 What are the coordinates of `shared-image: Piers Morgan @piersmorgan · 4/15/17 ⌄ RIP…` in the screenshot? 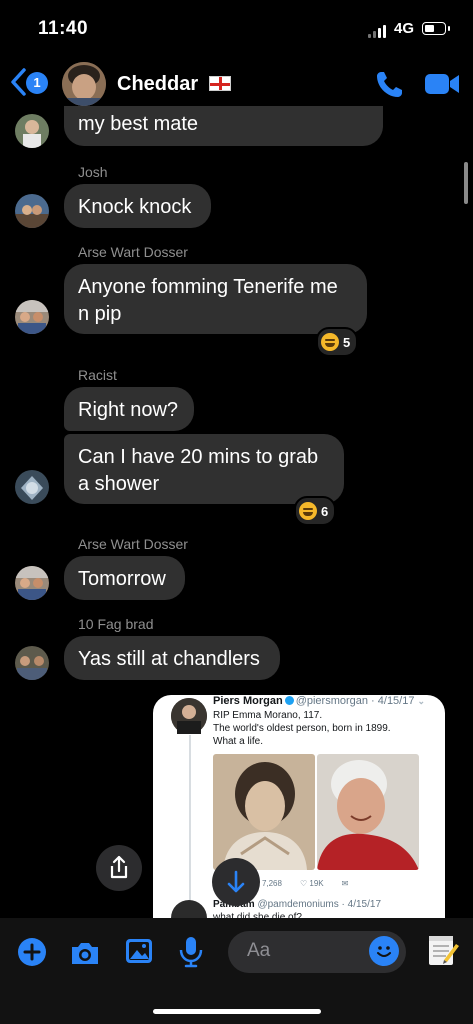 It's located at (299, 807).